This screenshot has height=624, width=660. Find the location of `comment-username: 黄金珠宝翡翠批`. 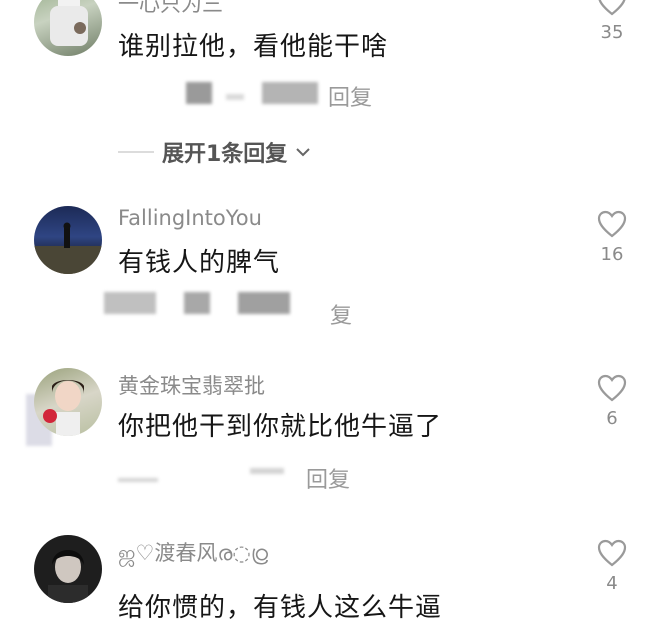

comment-username: 黄金珠宝翡翠批 is located at coordinates (191, 385).